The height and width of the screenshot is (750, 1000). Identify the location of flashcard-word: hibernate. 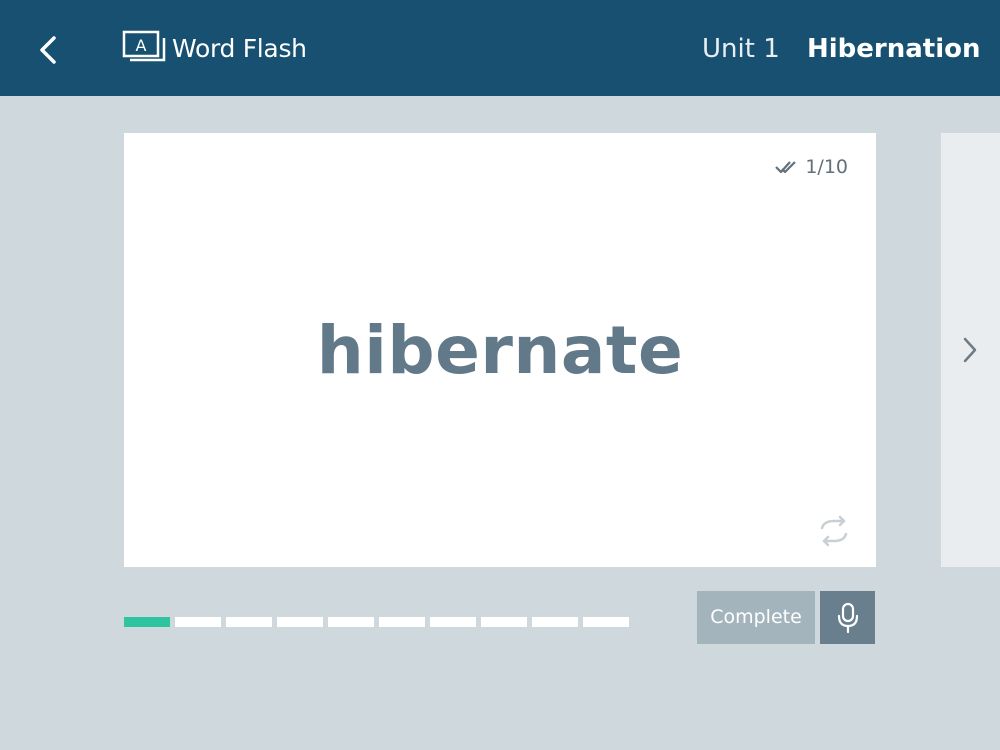
(500, 350).